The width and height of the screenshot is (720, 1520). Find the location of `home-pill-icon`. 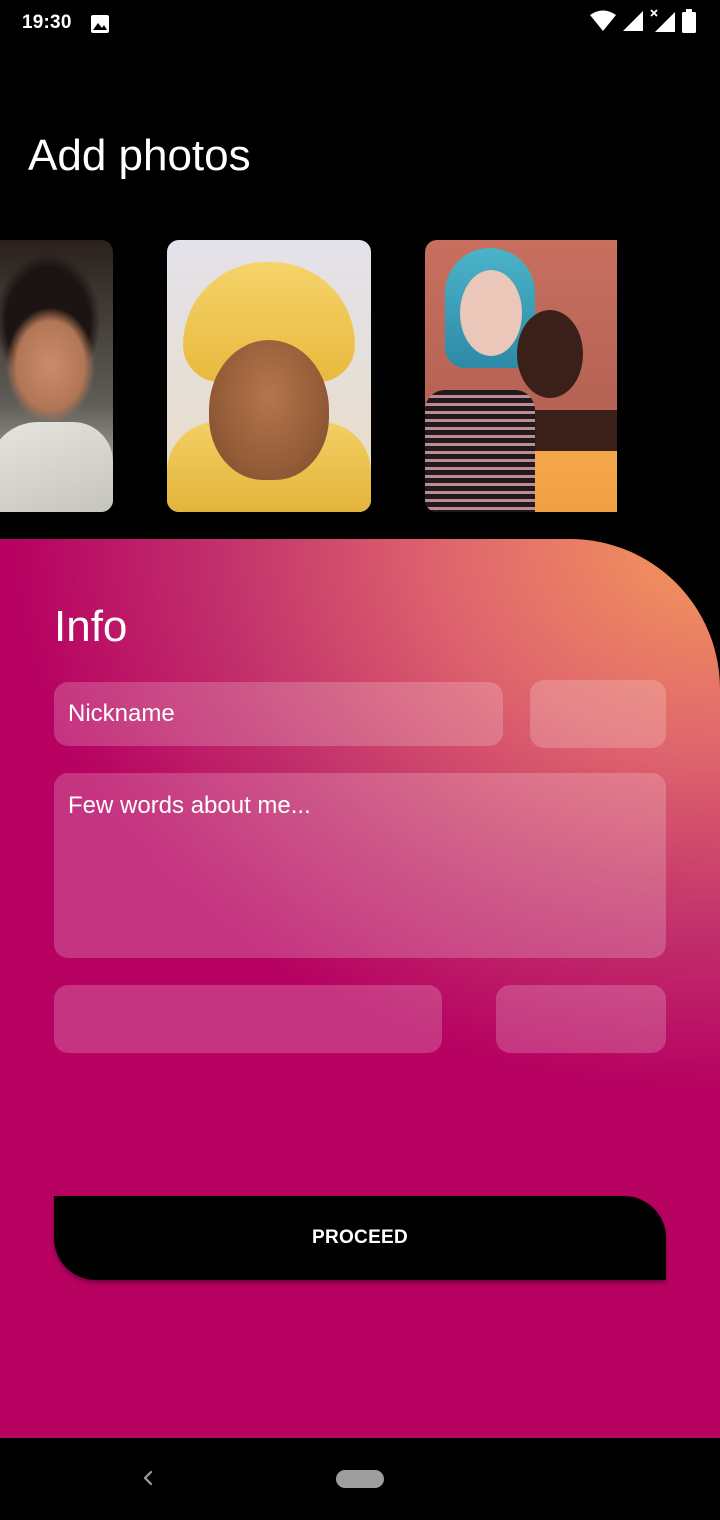

home-pill-icon is located at coordinates (360, 1479).